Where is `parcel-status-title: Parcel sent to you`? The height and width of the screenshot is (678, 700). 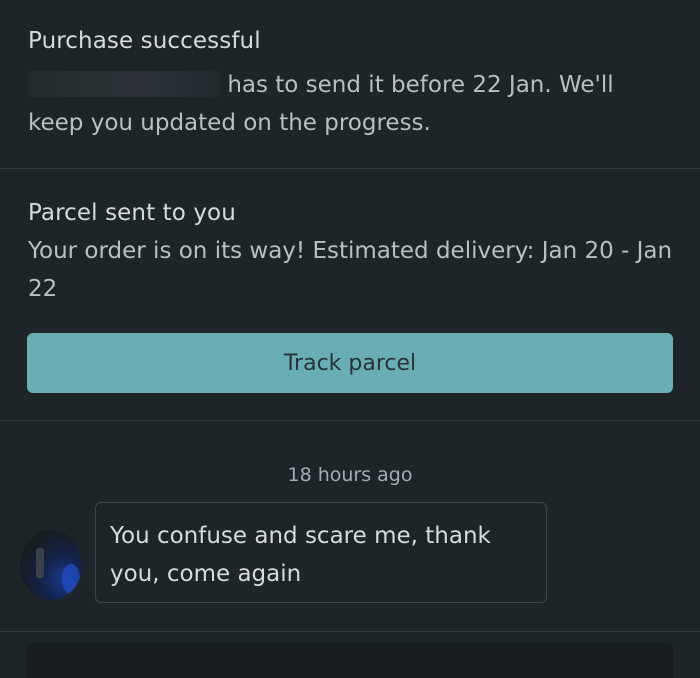 parcel-status-title: Parcel sent to you is located at coordinates (132, 213).